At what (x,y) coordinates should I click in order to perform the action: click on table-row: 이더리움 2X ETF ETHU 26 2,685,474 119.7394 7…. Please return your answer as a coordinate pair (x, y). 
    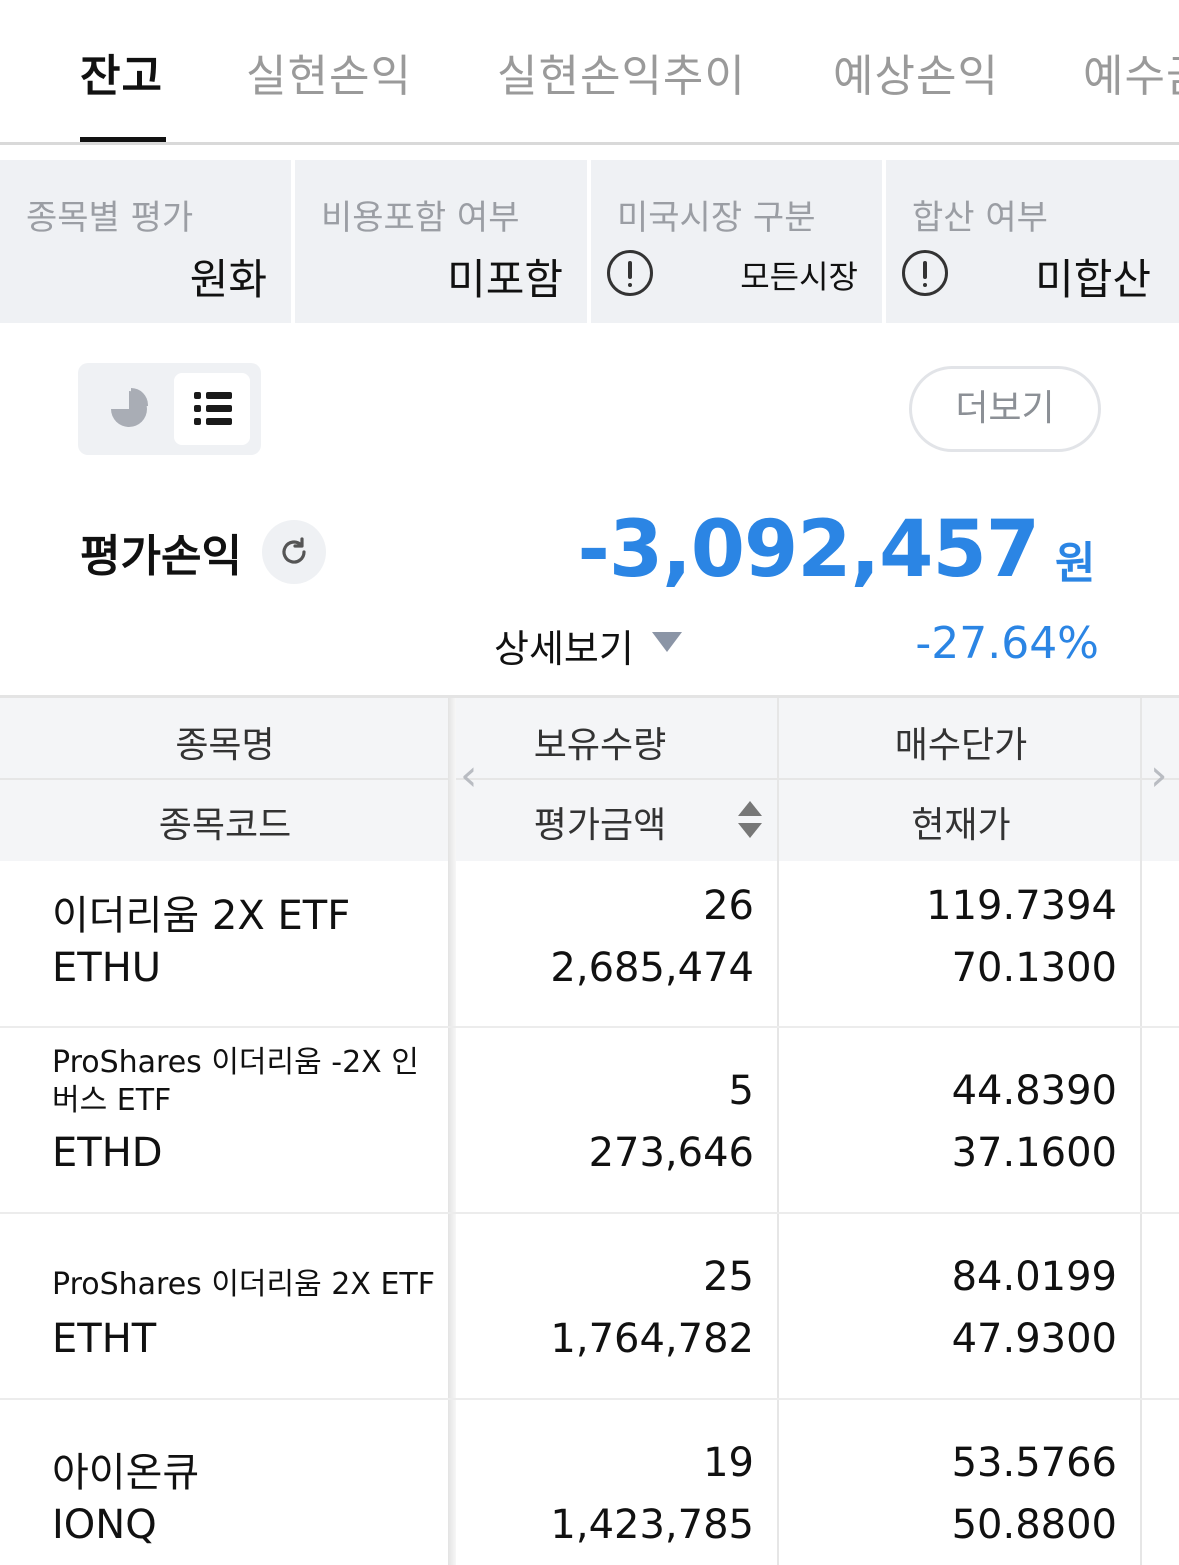
    Looking at the image, I should click on (589, 944).